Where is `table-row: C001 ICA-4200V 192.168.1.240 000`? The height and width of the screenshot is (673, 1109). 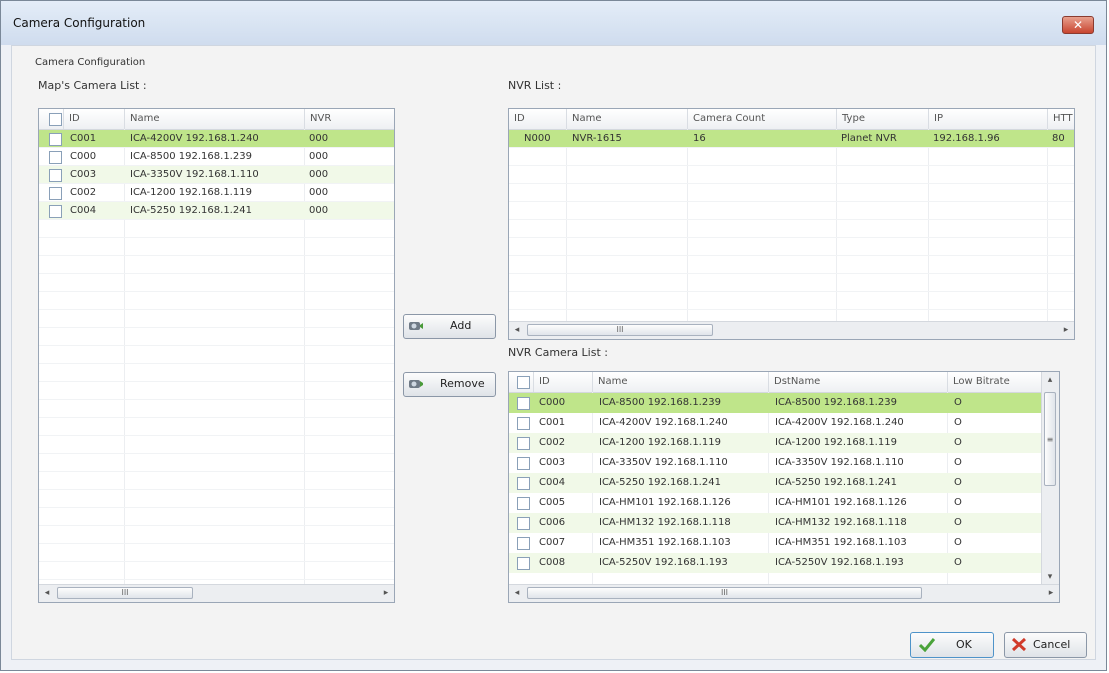 table-row: C001 ICA-4200V 192.168.1.240 000 is located at coordinates (216, 139).